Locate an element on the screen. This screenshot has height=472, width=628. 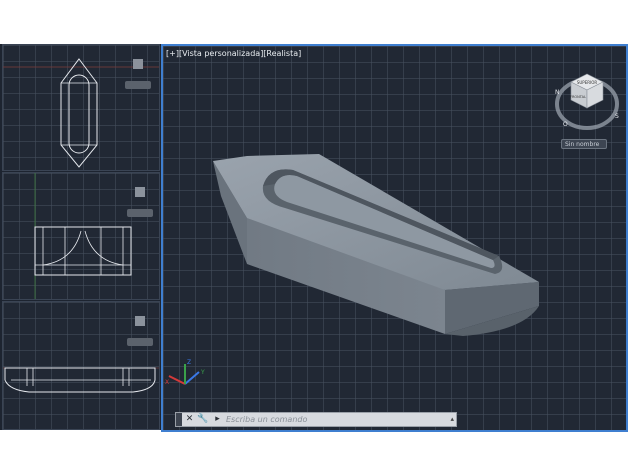
ucs-z-label: Z is located at coordinates (189, 362).